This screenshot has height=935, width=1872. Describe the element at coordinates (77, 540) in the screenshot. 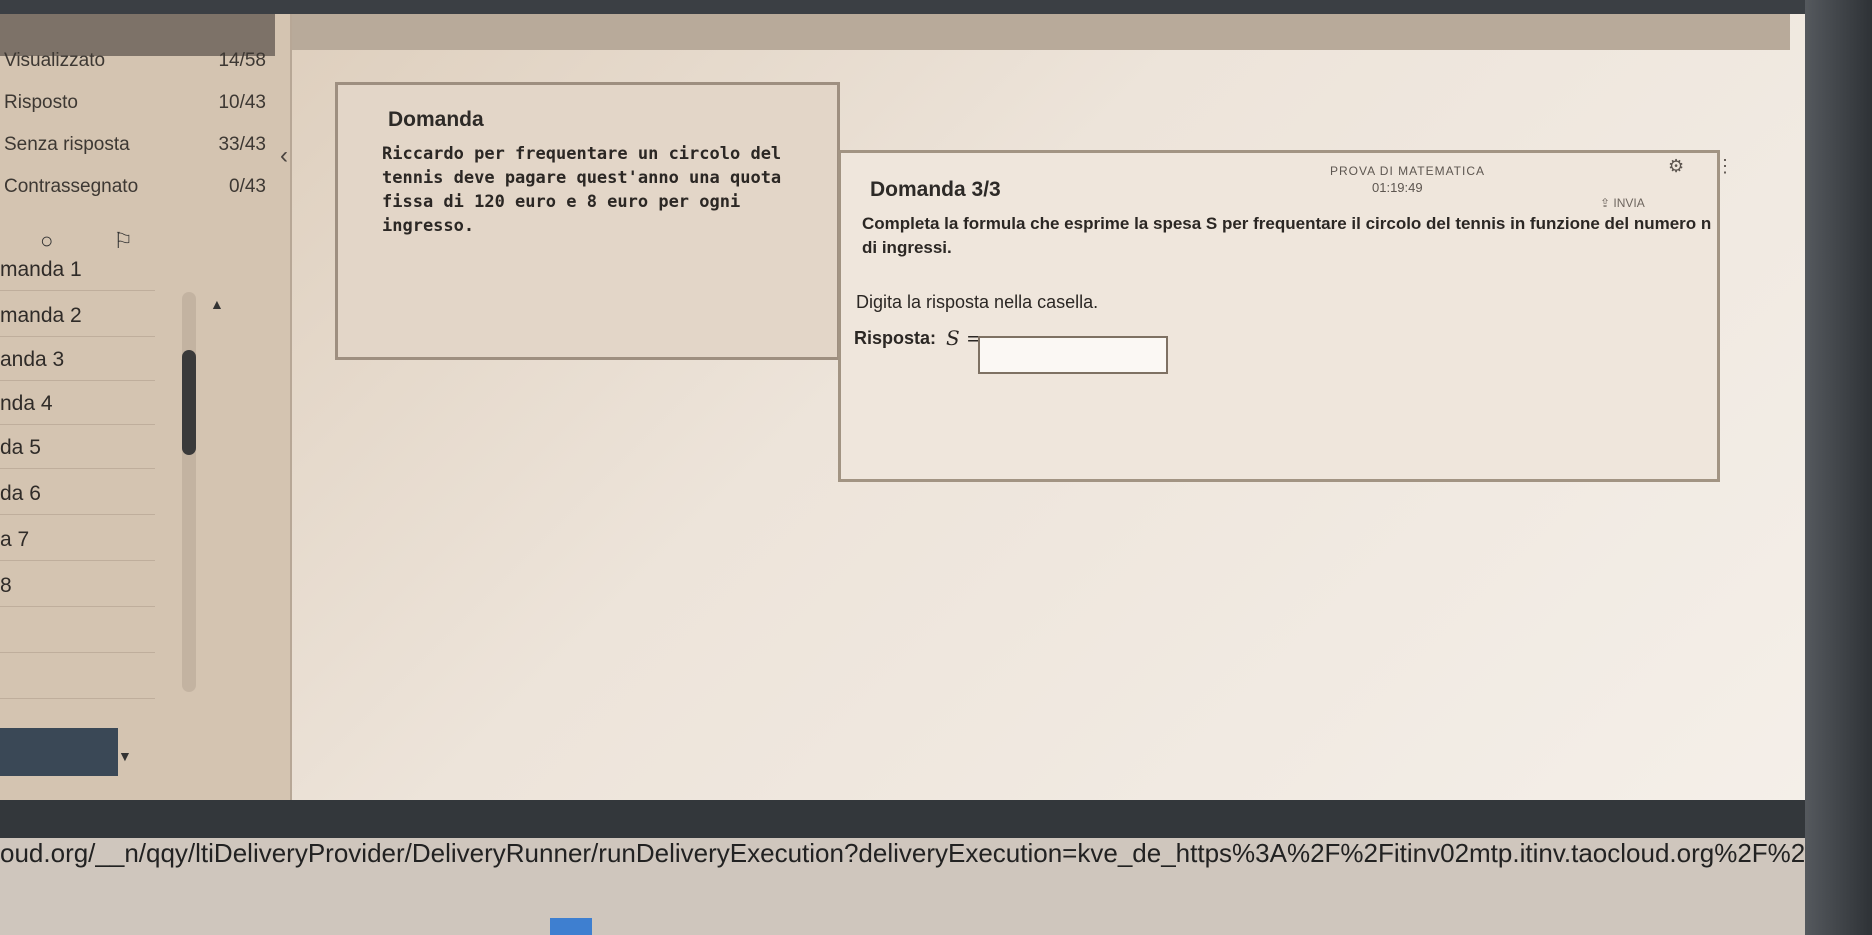

I see `list-item: a 7` at that location.